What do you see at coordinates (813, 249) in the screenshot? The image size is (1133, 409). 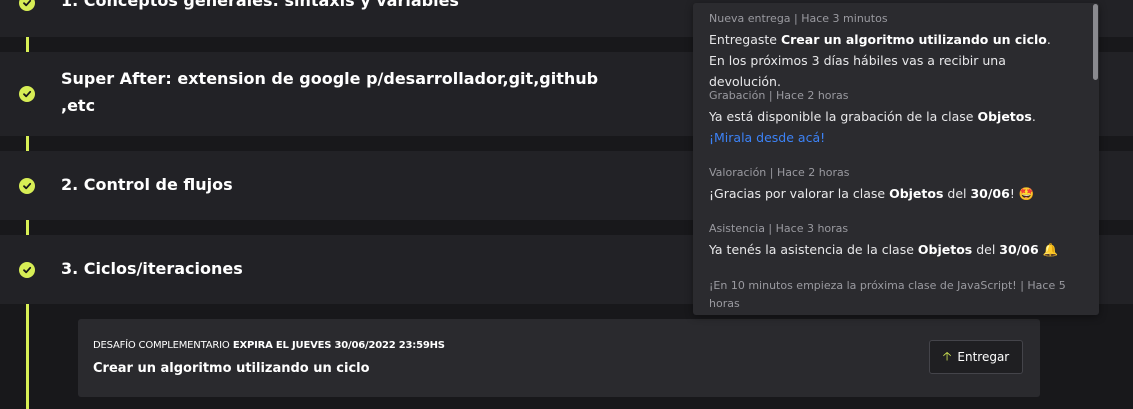 I see `notification-text: Ya tenés la asistencia de la clase` at bounding box center [813, 249].